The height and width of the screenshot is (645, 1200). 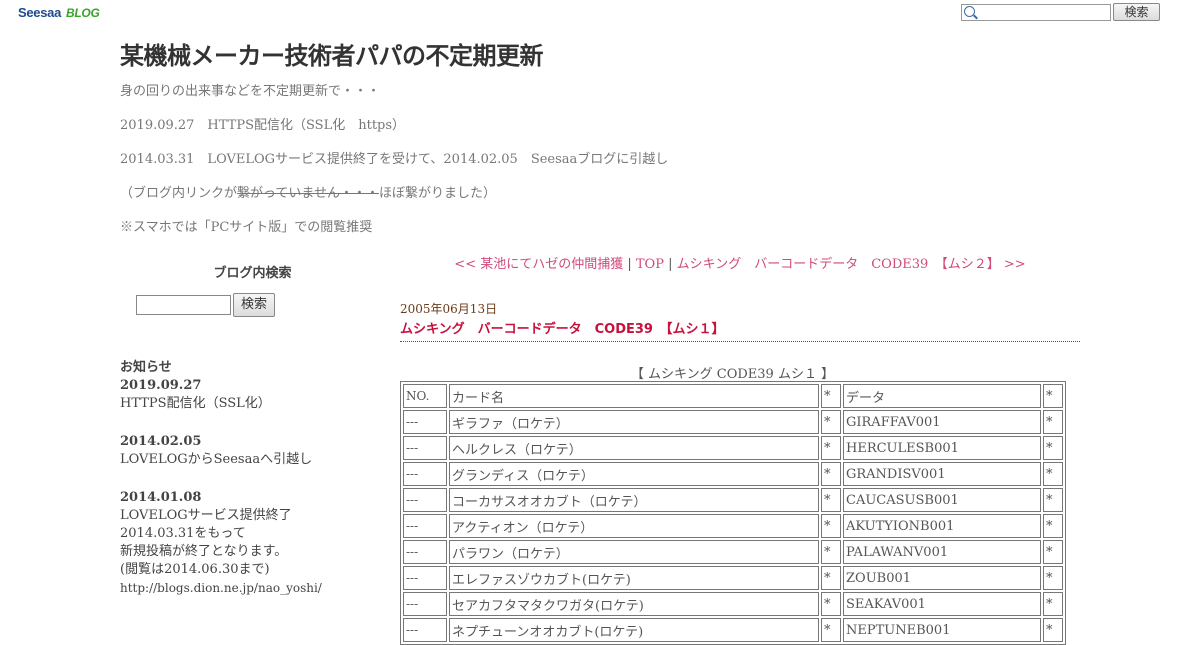 What do you see at coordinates (332, 53) in the screenshot?
I see `blog-title: 某機械メーカー技術者パパの不定期更新` at bounding box center [332, 53].